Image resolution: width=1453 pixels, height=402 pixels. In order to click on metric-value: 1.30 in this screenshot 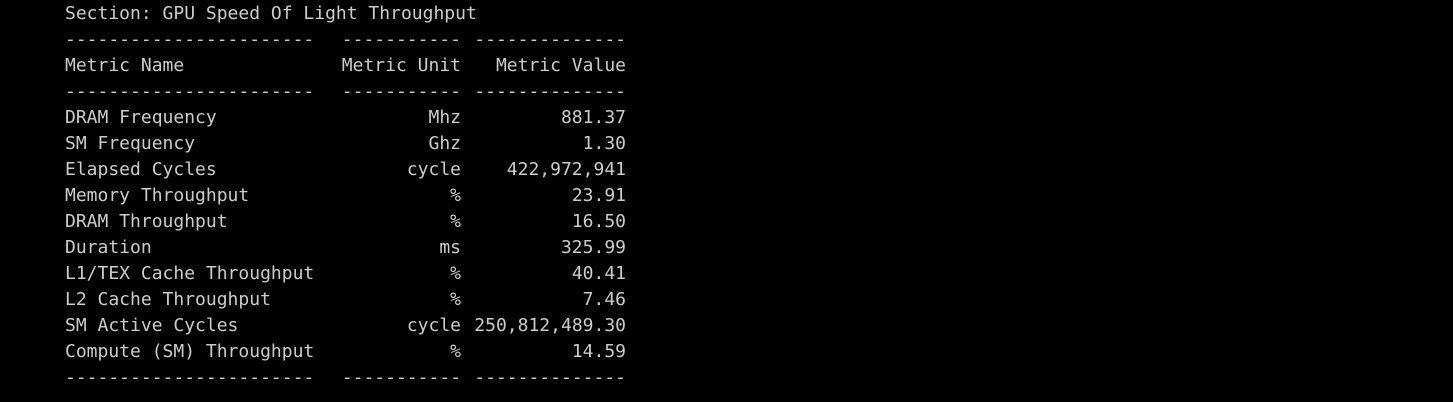, I will do `click(604, 143)`.